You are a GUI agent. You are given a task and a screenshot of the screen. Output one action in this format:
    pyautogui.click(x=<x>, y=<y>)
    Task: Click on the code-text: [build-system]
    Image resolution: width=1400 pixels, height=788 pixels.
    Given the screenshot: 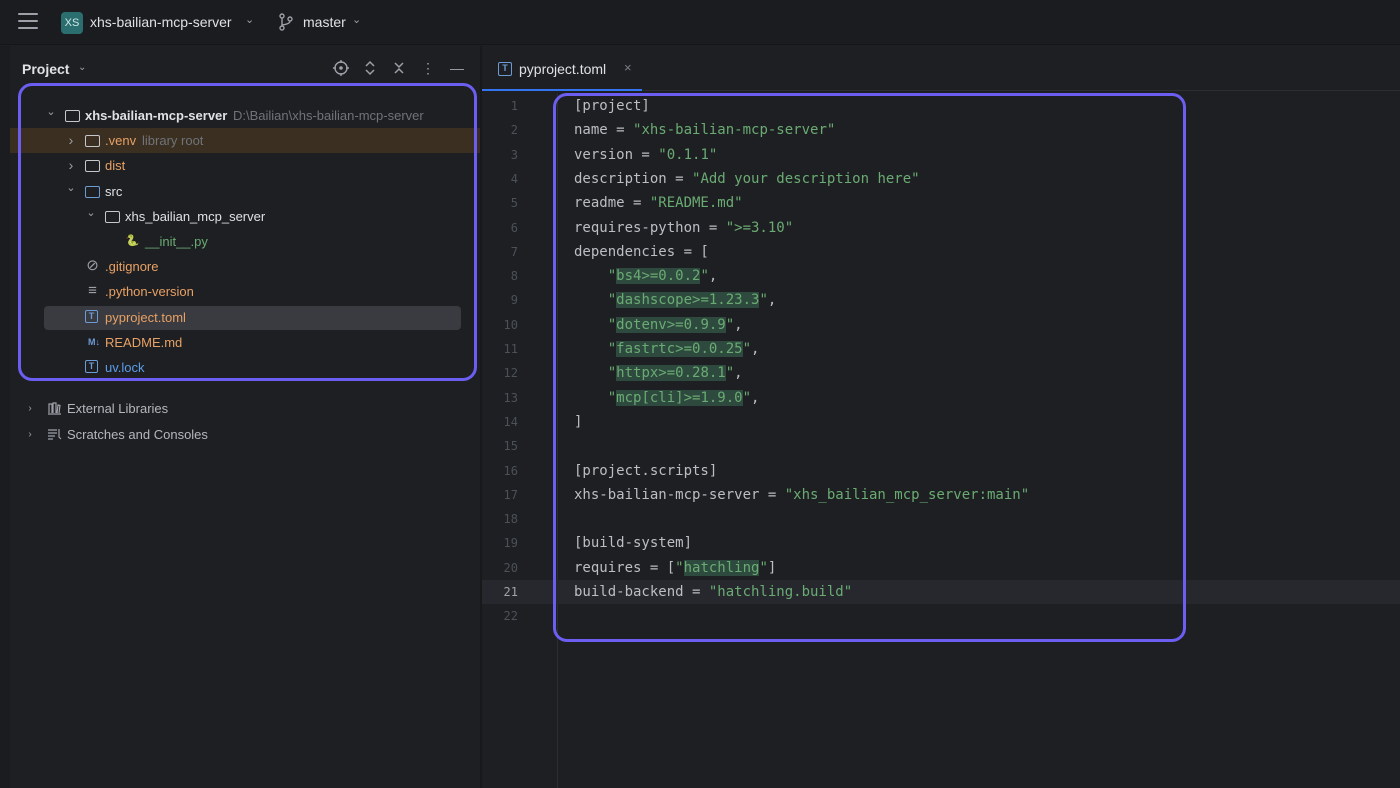 What is the action you would take?
    pyautogui.click(x=633, y=543)
    